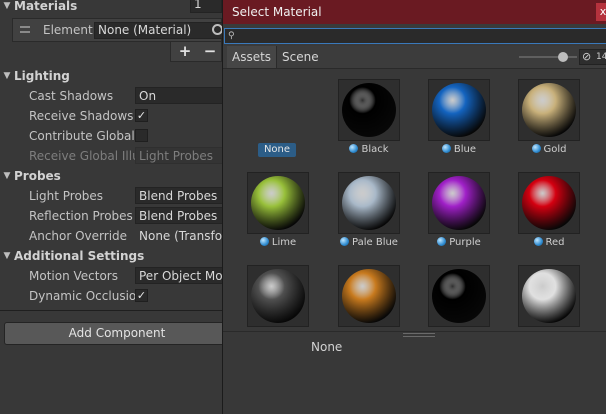 The width and height of the screenshot is (606, 414). I want to click on material-tile-gold, so click(549, 110).